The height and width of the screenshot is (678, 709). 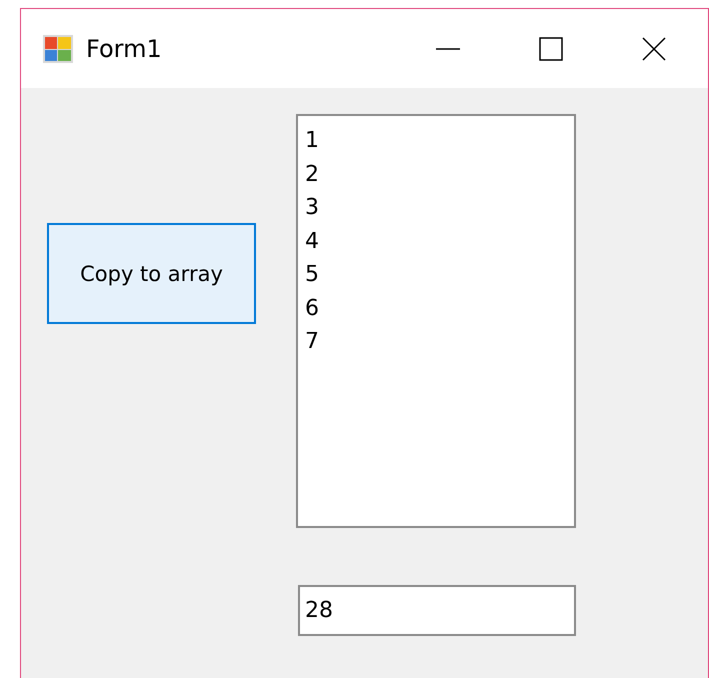 I want to click on maximize-icon, so click(x=551, y=48).